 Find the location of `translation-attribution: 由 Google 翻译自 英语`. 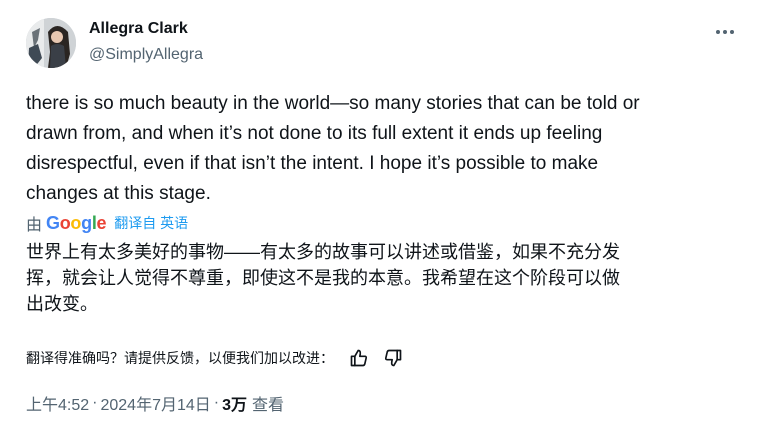

translation-attribution: 由 Google 翻译自 英语 is located at coordinates (107, 223).